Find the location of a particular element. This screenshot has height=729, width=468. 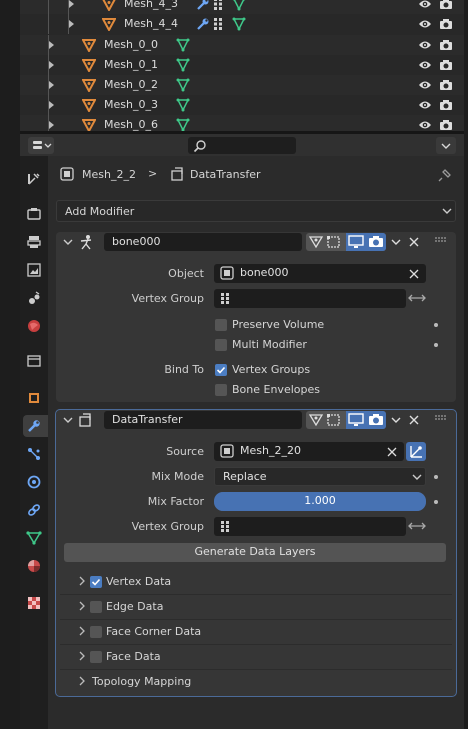

object-transform-toggle is located at coordinates (416, 451).